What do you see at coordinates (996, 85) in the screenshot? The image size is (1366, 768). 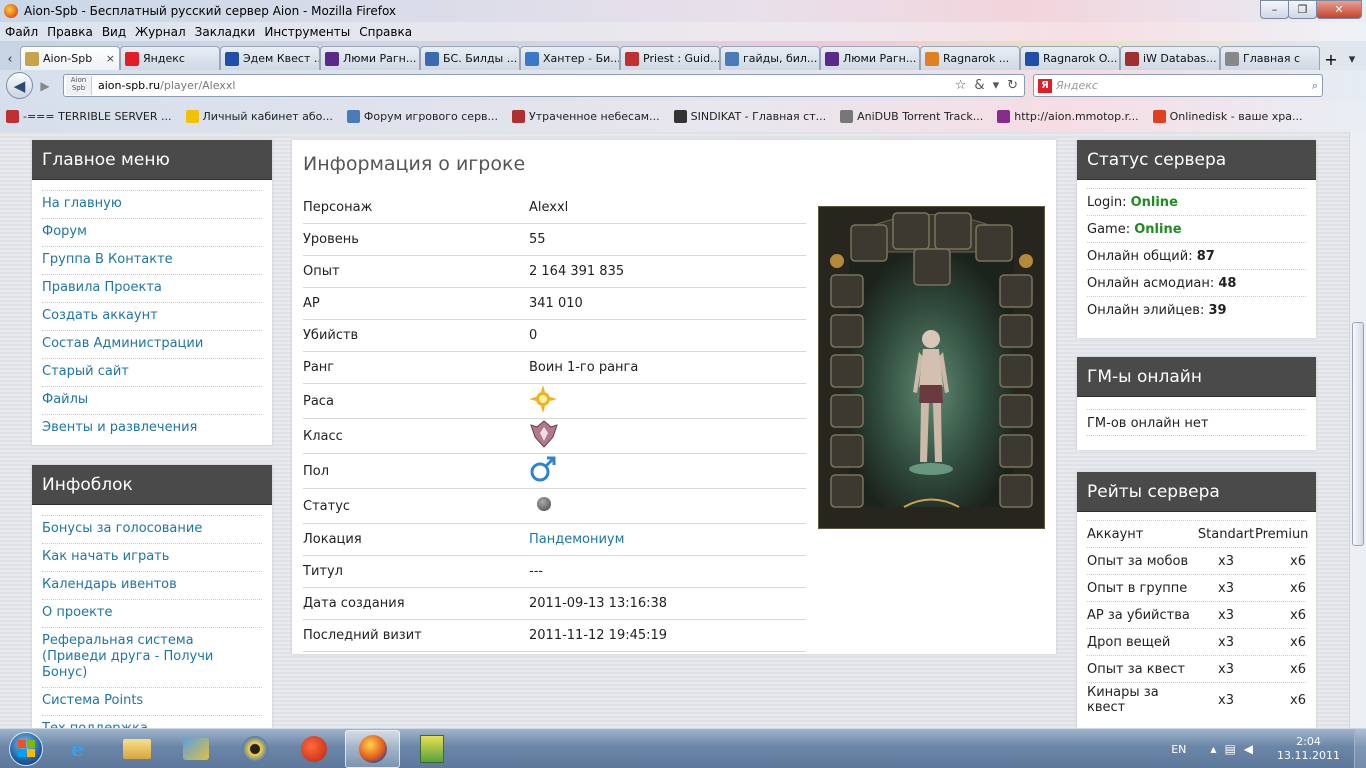 I see `dropdown-arrow-icon: ▾` at bounding box center [996, 85].